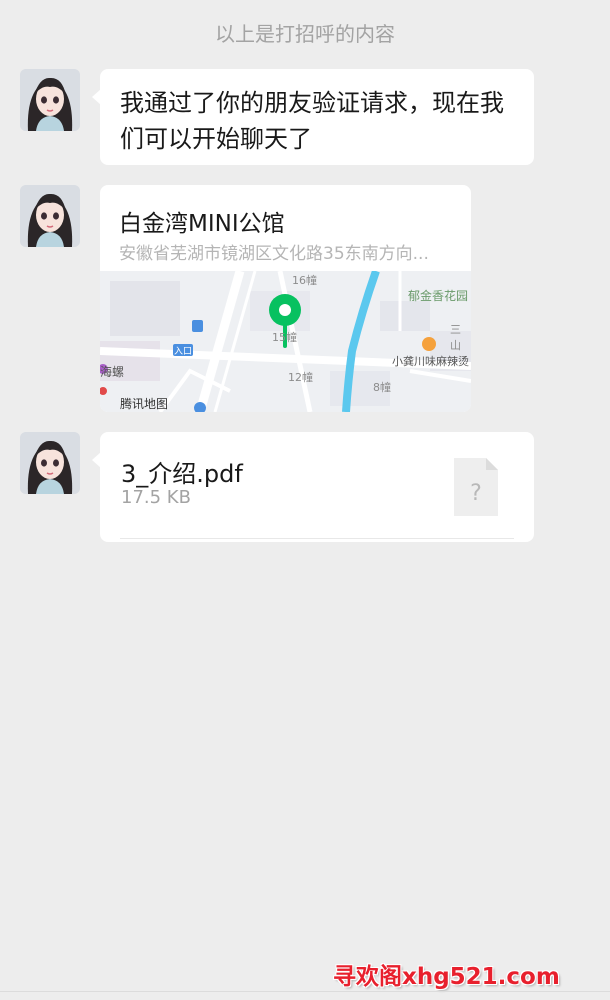 This screenshot has width=610, height=1000. What do you see at coordinates (312, 121) in the screenshot?
I see `message-text: 我通过了你的朋友验证请求，现在我们可以开始聊天了` at bounding box center [312, 121].